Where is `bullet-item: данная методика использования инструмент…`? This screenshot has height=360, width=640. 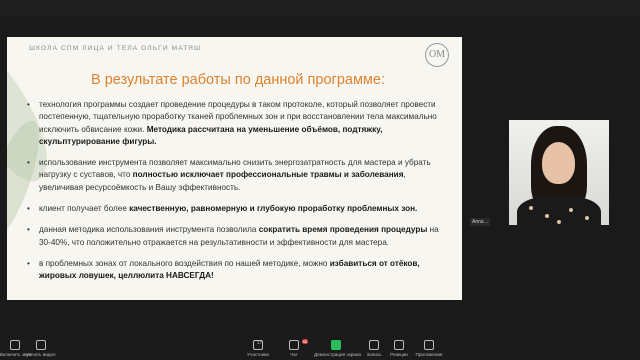
bullet-item: данная методика использования инструмент… is located at coordinates (237, 236).